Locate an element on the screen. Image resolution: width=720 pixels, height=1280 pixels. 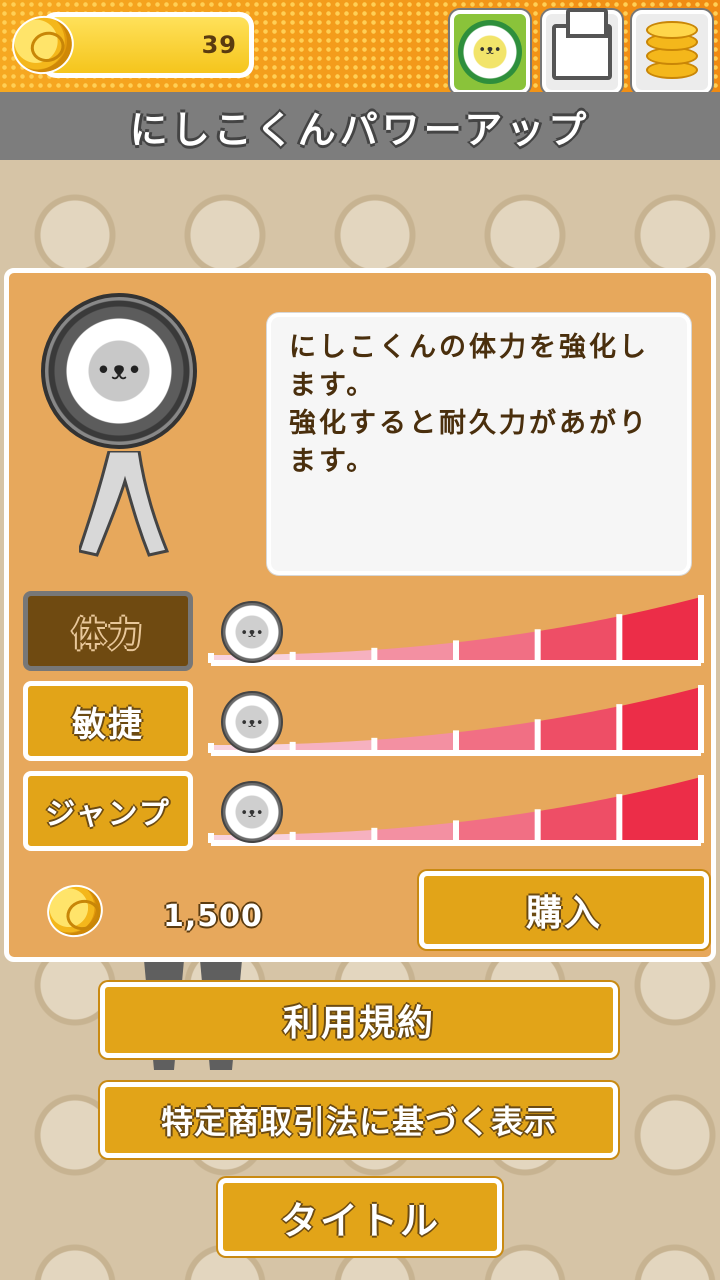
character-icon is located at coordinates (490, 52).